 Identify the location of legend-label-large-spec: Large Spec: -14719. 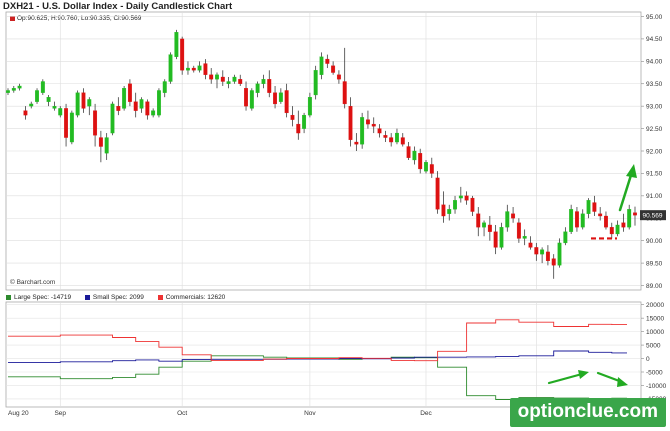
(43, 297).